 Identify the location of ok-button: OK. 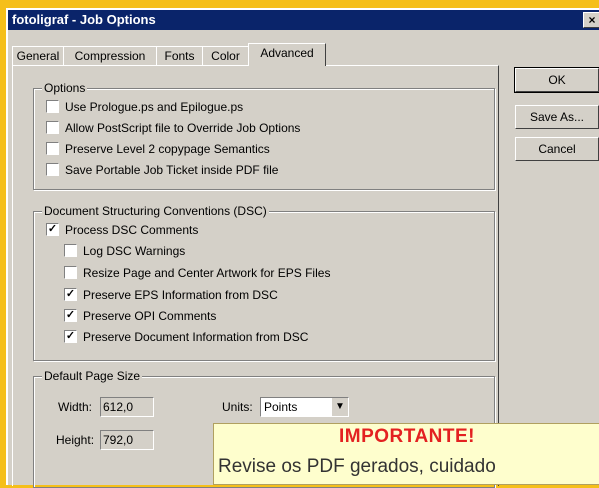
(556, 80).